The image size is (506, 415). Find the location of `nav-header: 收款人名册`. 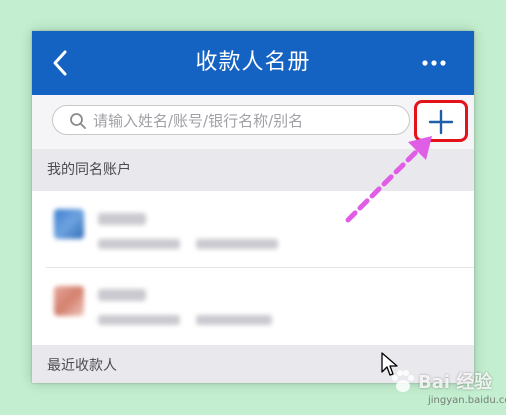

nav-header: 收款人名册 is located at coordinates (253, 63).